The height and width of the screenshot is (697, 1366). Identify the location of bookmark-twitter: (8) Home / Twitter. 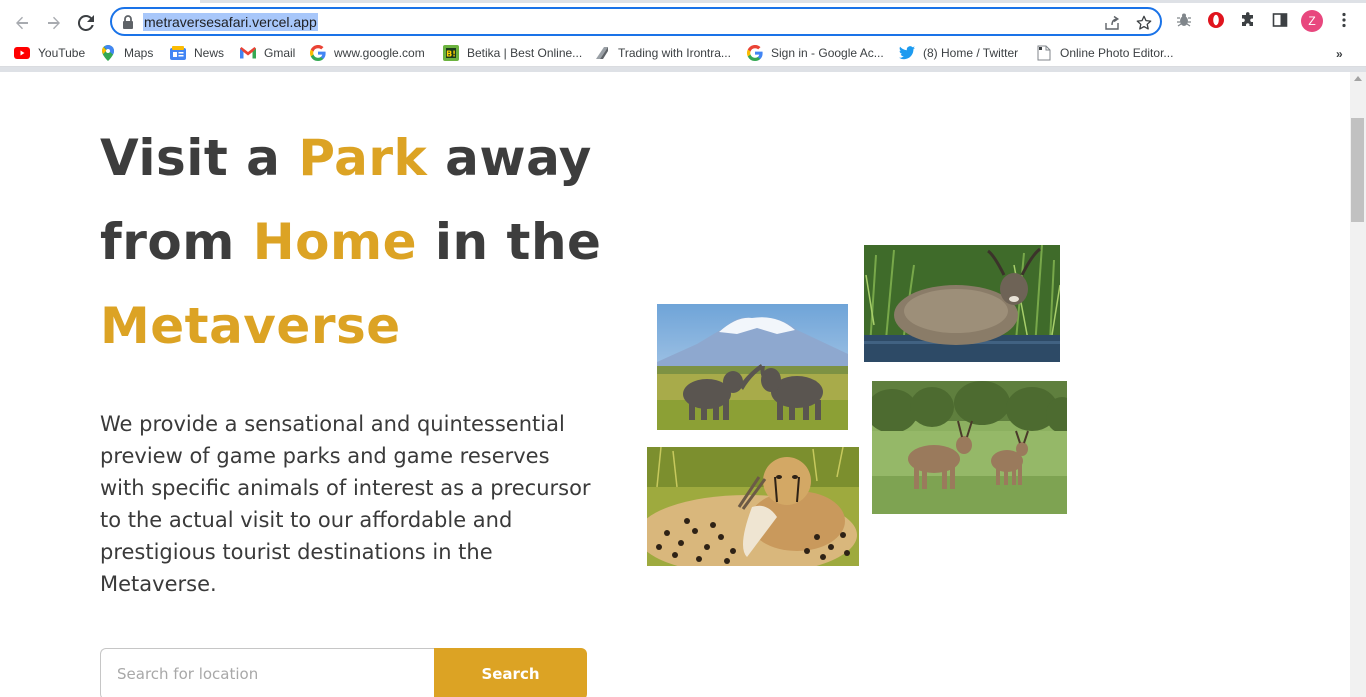
(958, 53).